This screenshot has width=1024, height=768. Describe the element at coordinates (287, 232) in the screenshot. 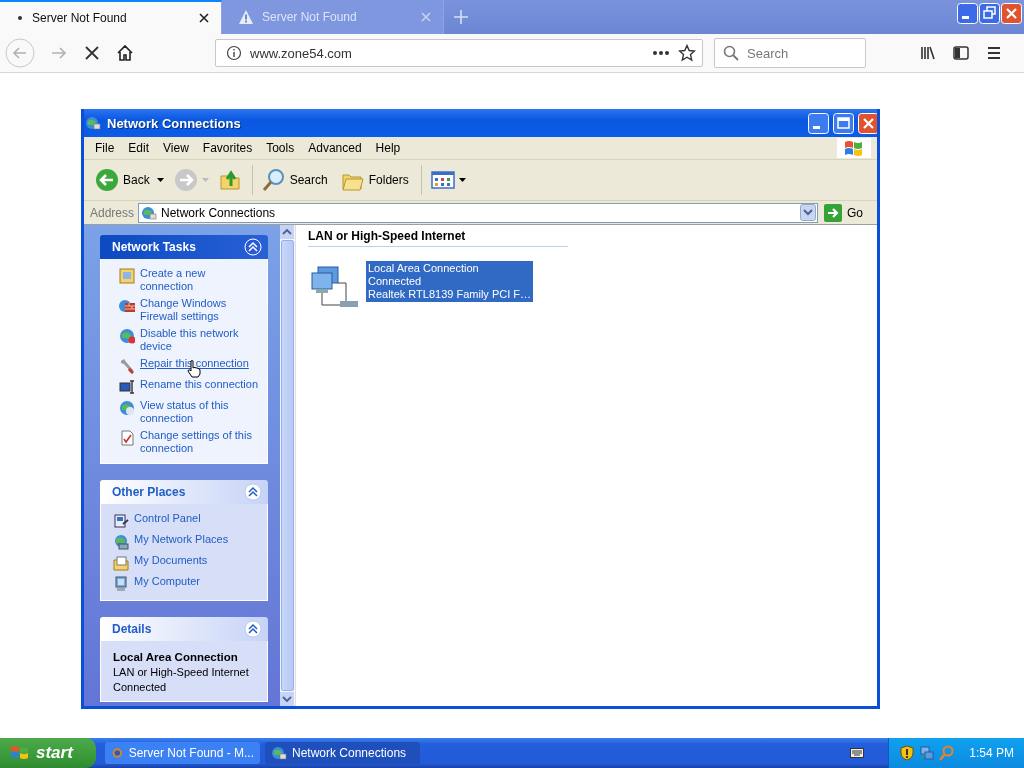

I see `scroll-up-icon` at that location.